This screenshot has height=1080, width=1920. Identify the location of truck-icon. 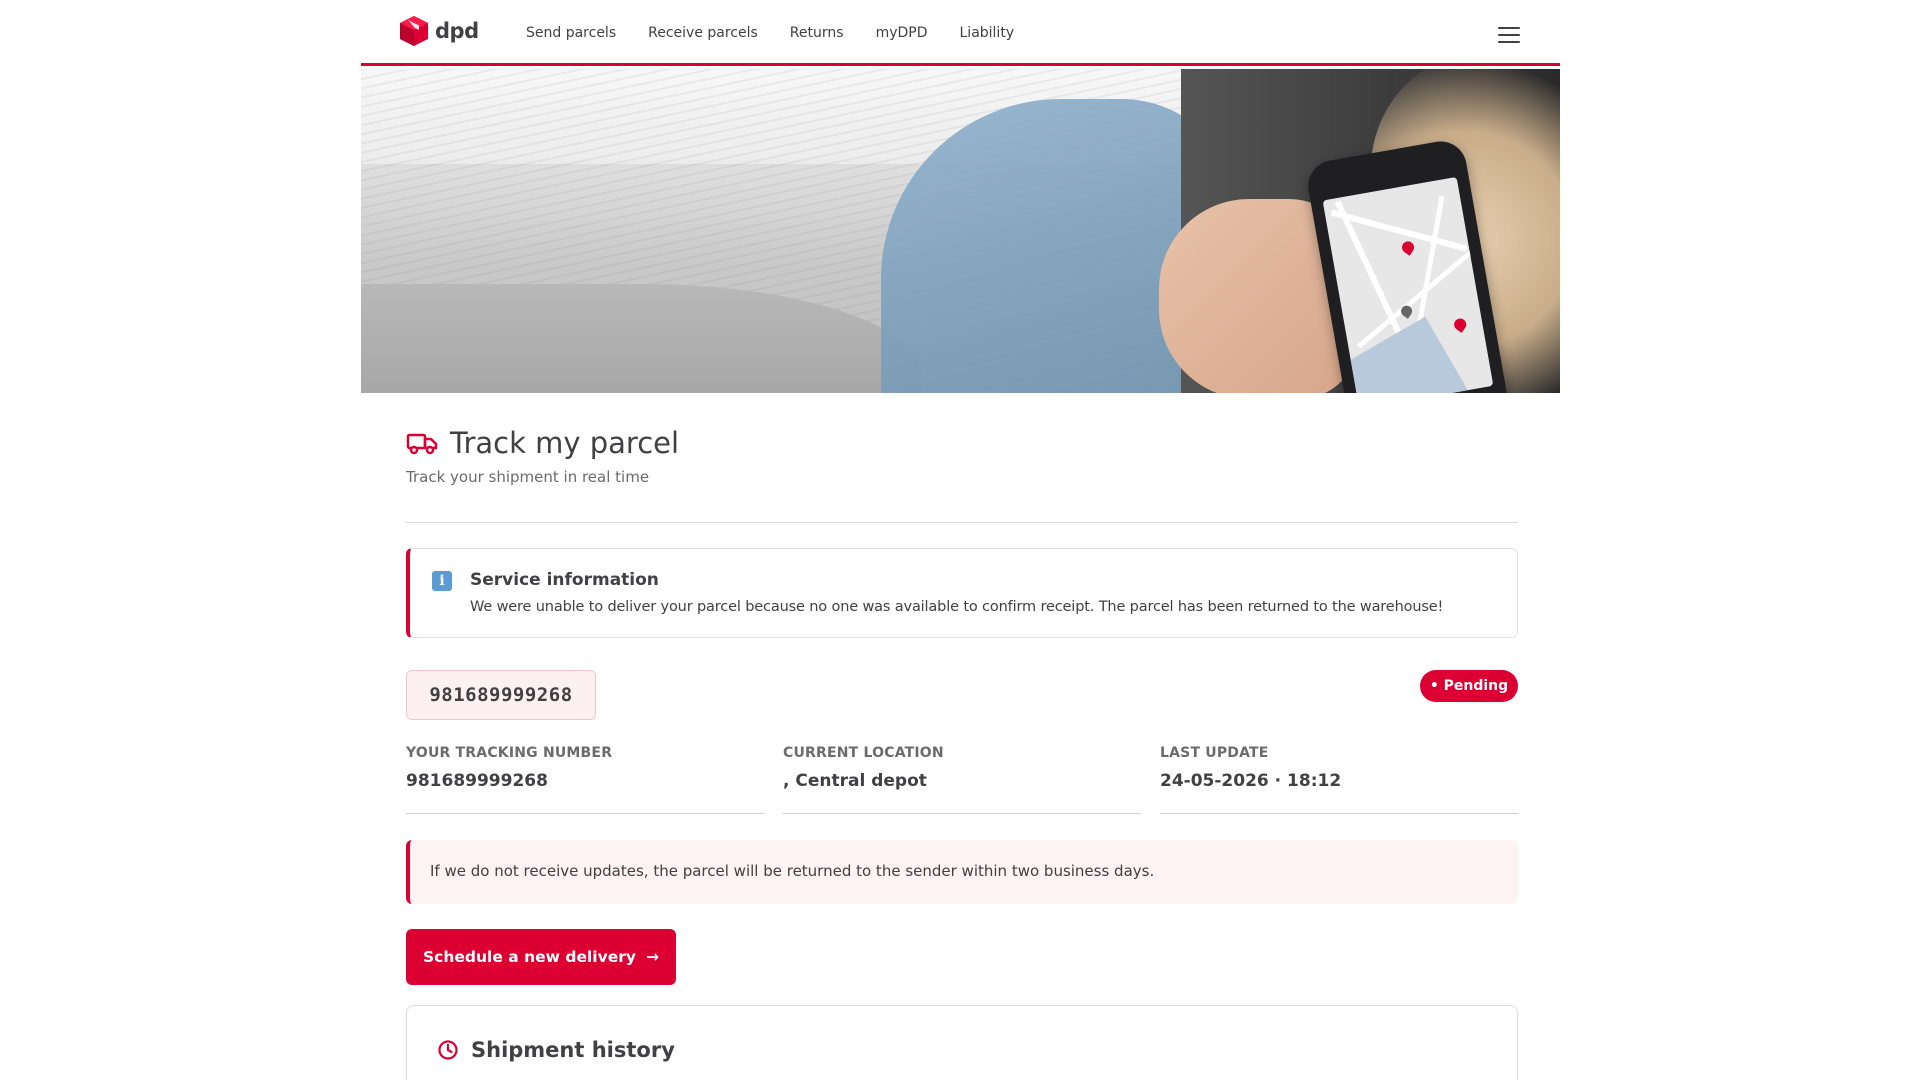
(422, 444).